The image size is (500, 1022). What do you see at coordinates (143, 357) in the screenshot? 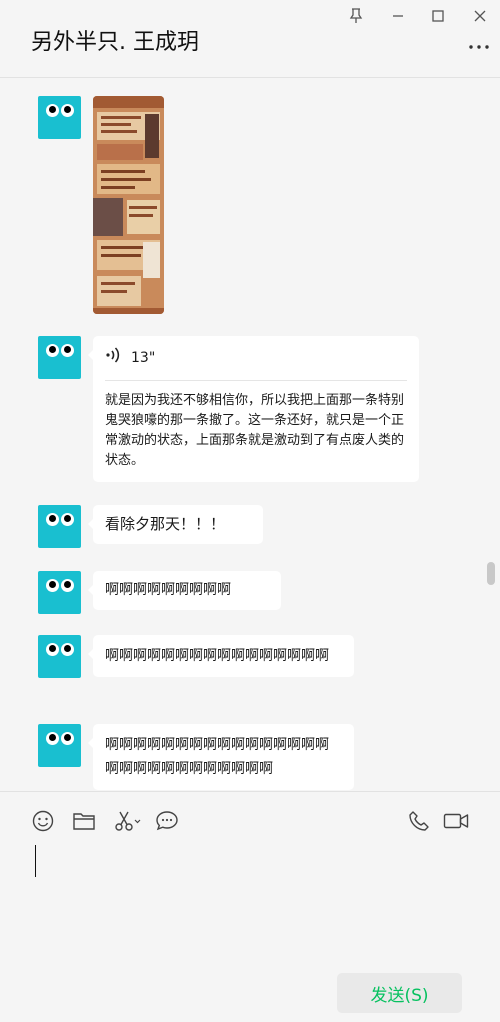
I see `voice-duration: 13"` at bounding box center [143, 357].